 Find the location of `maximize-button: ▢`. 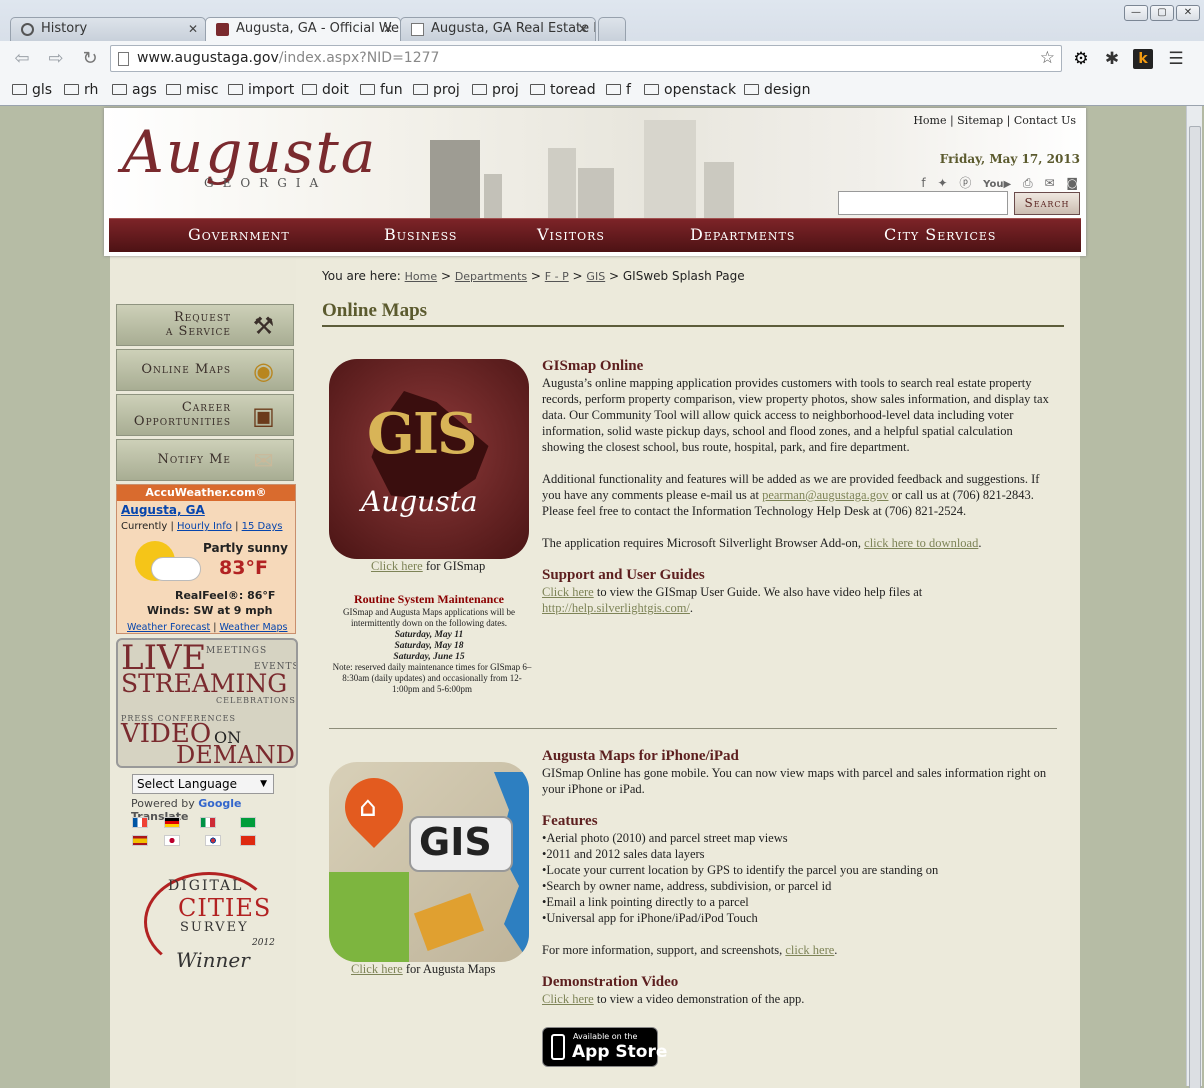

maximize-button: ▢ is located at coordinates (1162, 13).